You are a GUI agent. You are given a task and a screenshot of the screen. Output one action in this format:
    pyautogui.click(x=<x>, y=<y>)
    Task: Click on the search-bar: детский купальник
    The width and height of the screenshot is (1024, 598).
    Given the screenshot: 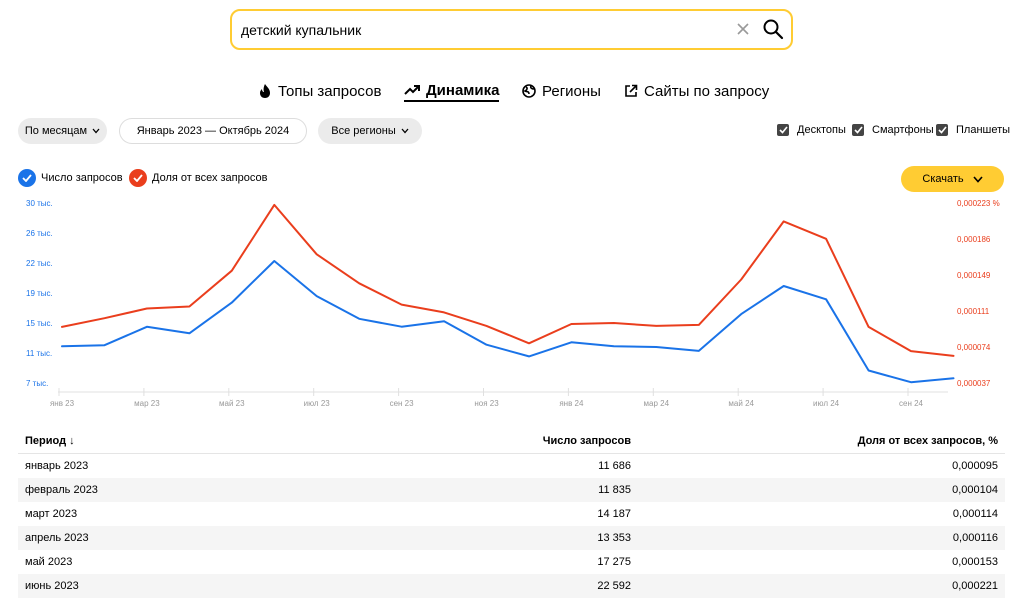 What is the action you would take?
    pyautogui.click(x=511, y=29)
    